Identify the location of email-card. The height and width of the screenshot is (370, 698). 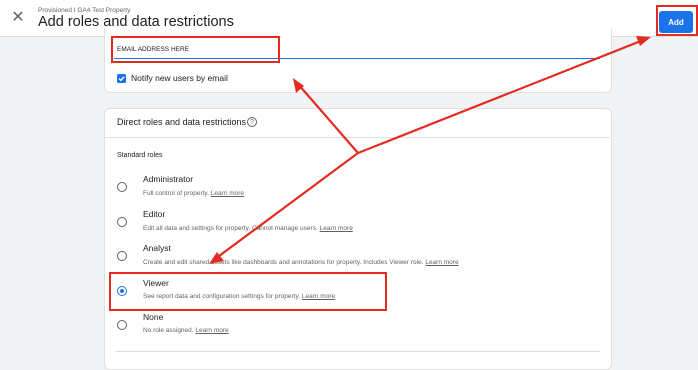
(358, 60).